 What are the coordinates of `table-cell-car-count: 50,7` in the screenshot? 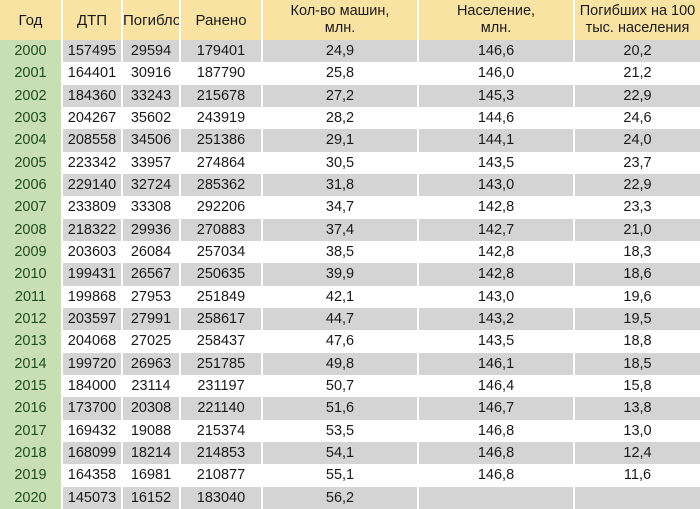 It's located at (340, 386).